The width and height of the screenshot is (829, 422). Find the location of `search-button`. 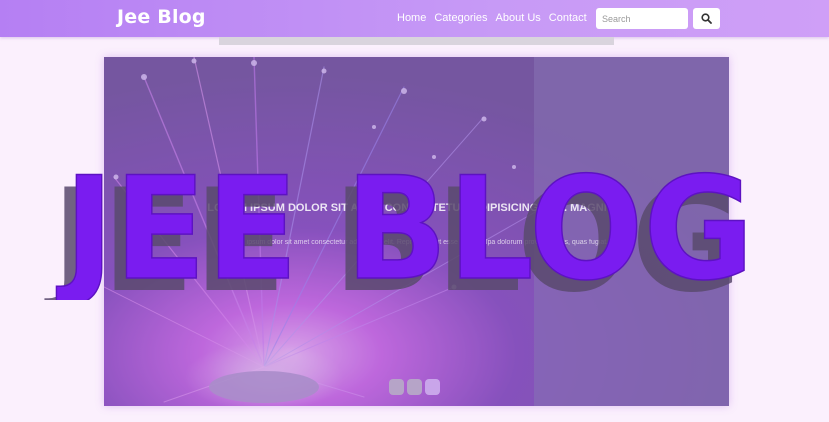

search-button is located at coordinates (706, 18).